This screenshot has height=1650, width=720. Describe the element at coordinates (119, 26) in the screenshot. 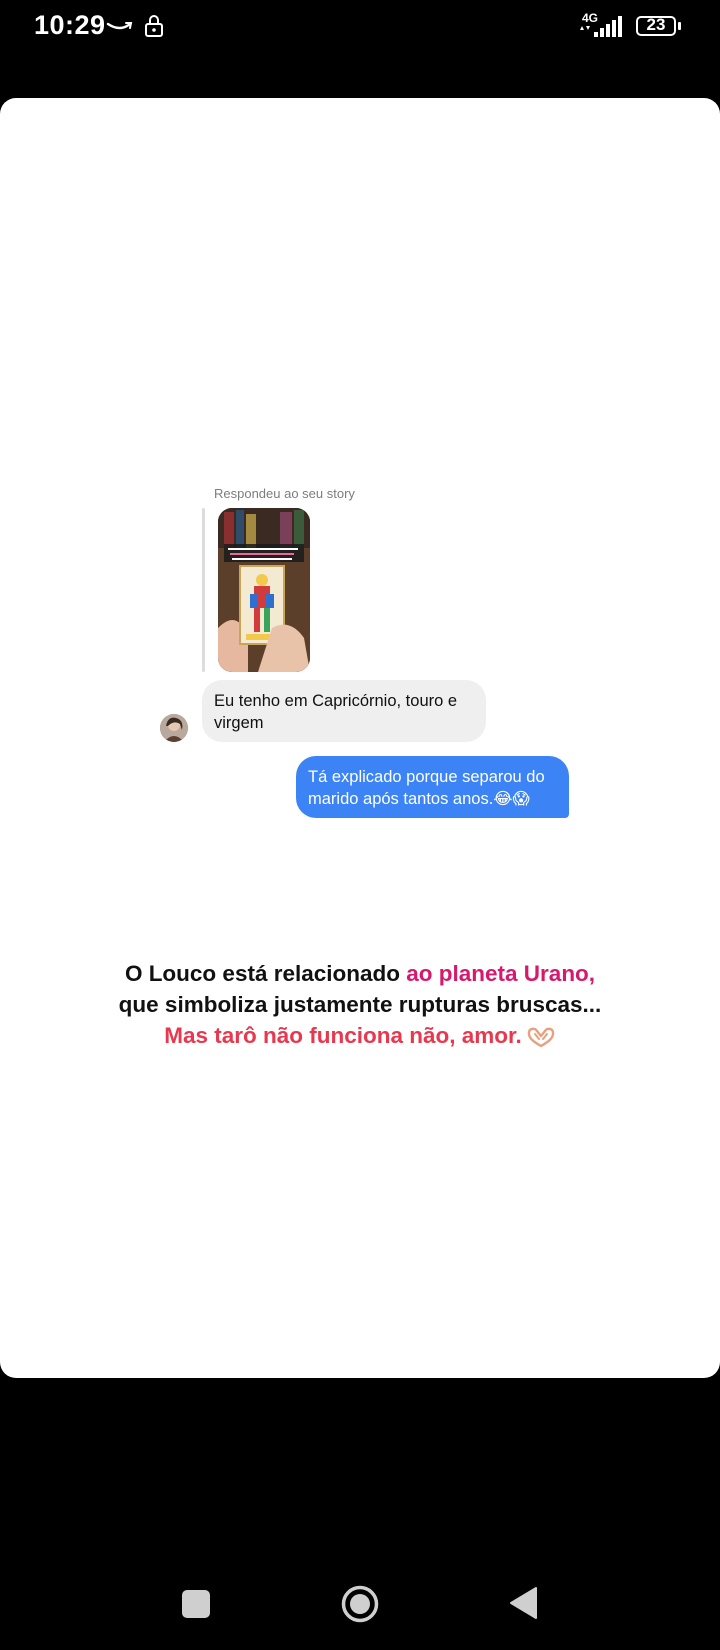

I see `amazon-smile-icon` at that location.